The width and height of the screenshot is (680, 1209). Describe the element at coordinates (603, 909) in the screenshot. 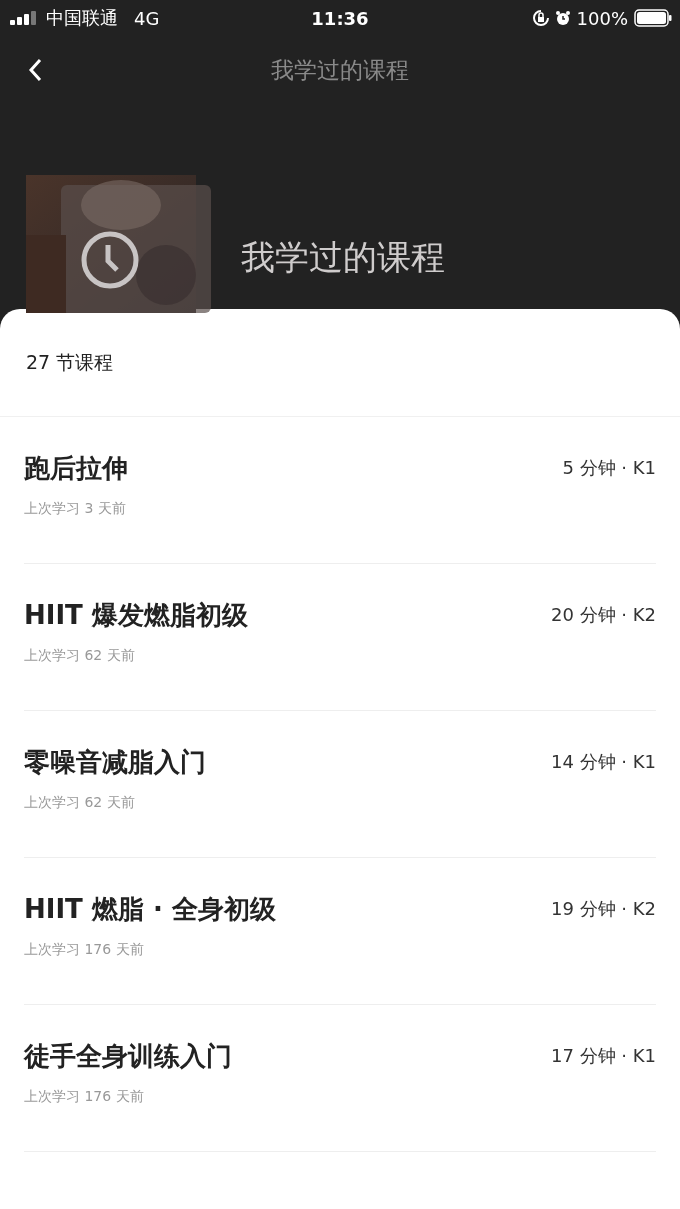

I see `course-meta: 19 分钟 · K2` at that location.